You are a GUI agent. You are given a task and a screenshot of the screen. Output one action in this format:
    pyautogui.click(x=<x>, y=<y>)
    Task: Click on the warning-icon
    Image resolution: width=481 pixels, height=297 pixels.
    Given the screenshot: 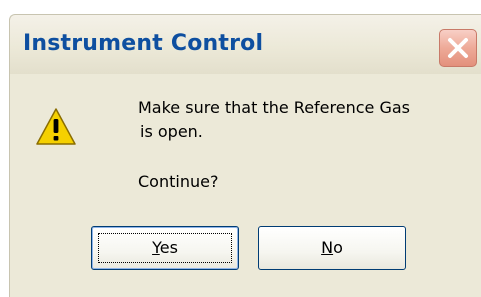 What is the action you would take?
    pyautogui.click(x=56, y=126)
    